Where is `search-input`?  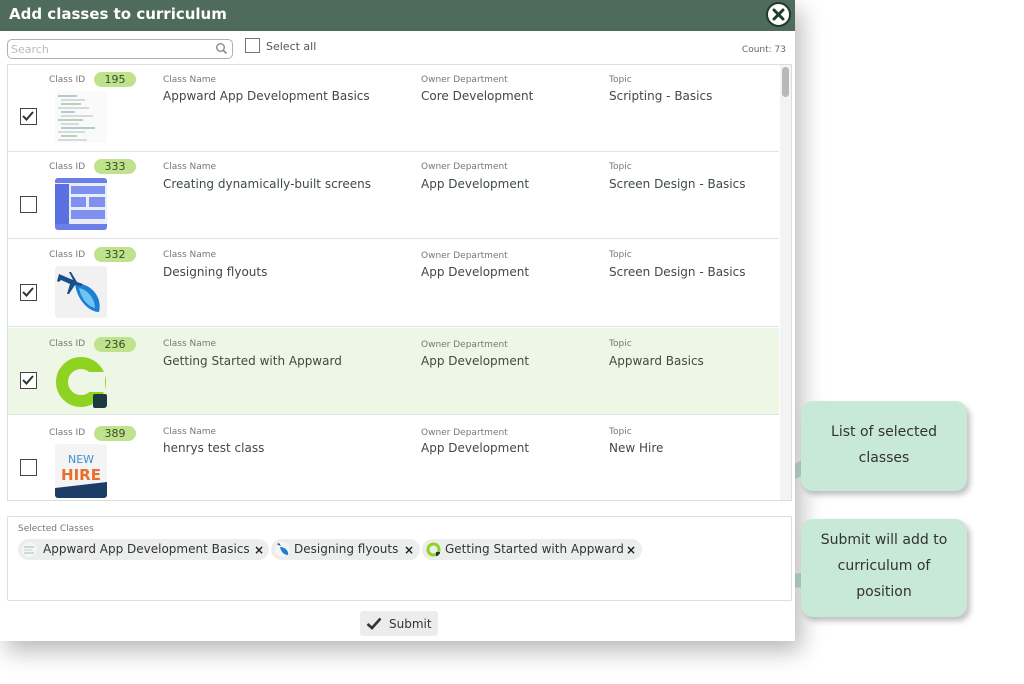
search-input is located at coordinates (111, 49).